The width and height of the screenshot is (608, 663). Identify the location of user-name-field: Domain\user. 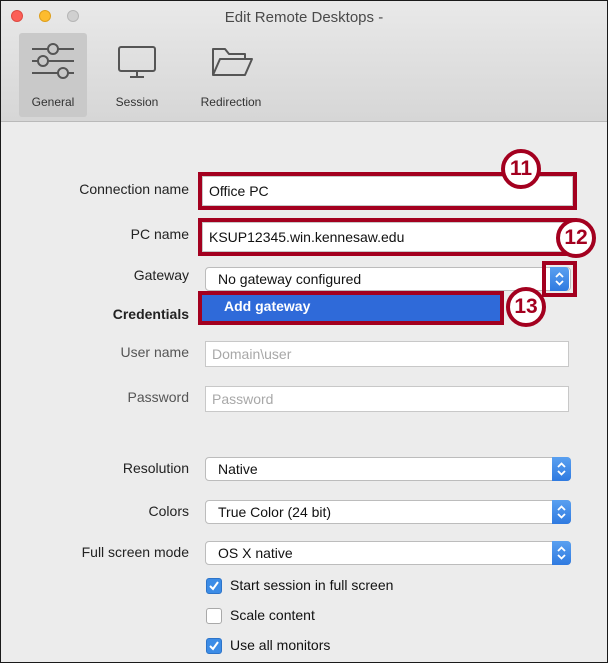
(387, 354).